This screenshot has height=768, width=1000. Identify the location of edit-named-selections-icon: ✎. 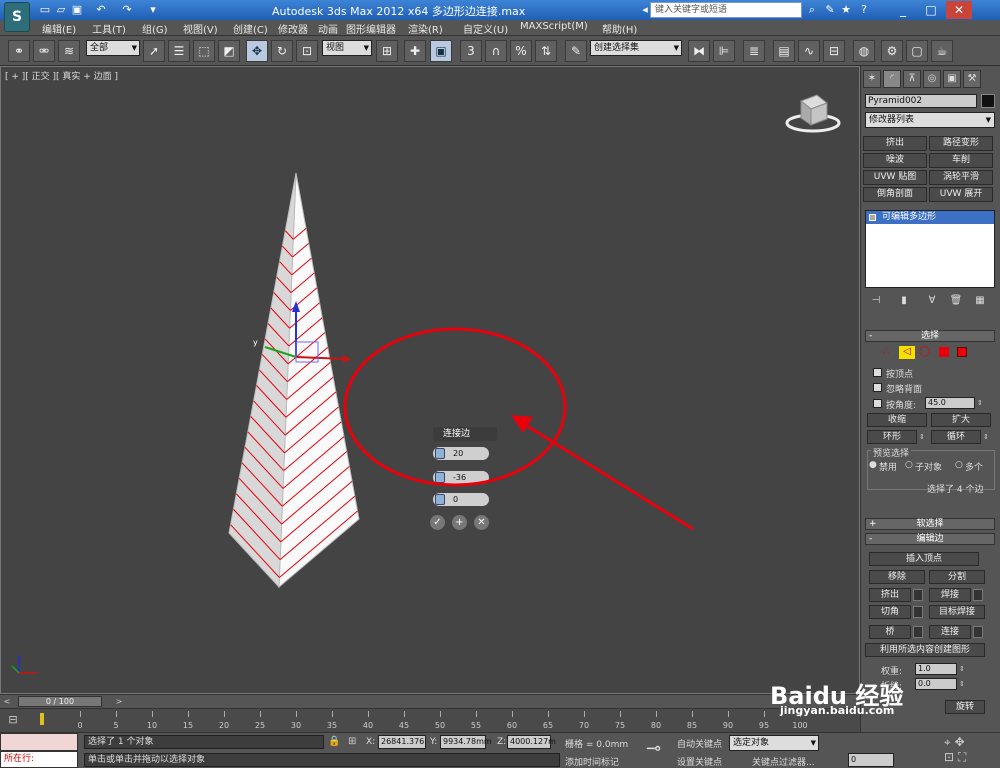
(576, 51).